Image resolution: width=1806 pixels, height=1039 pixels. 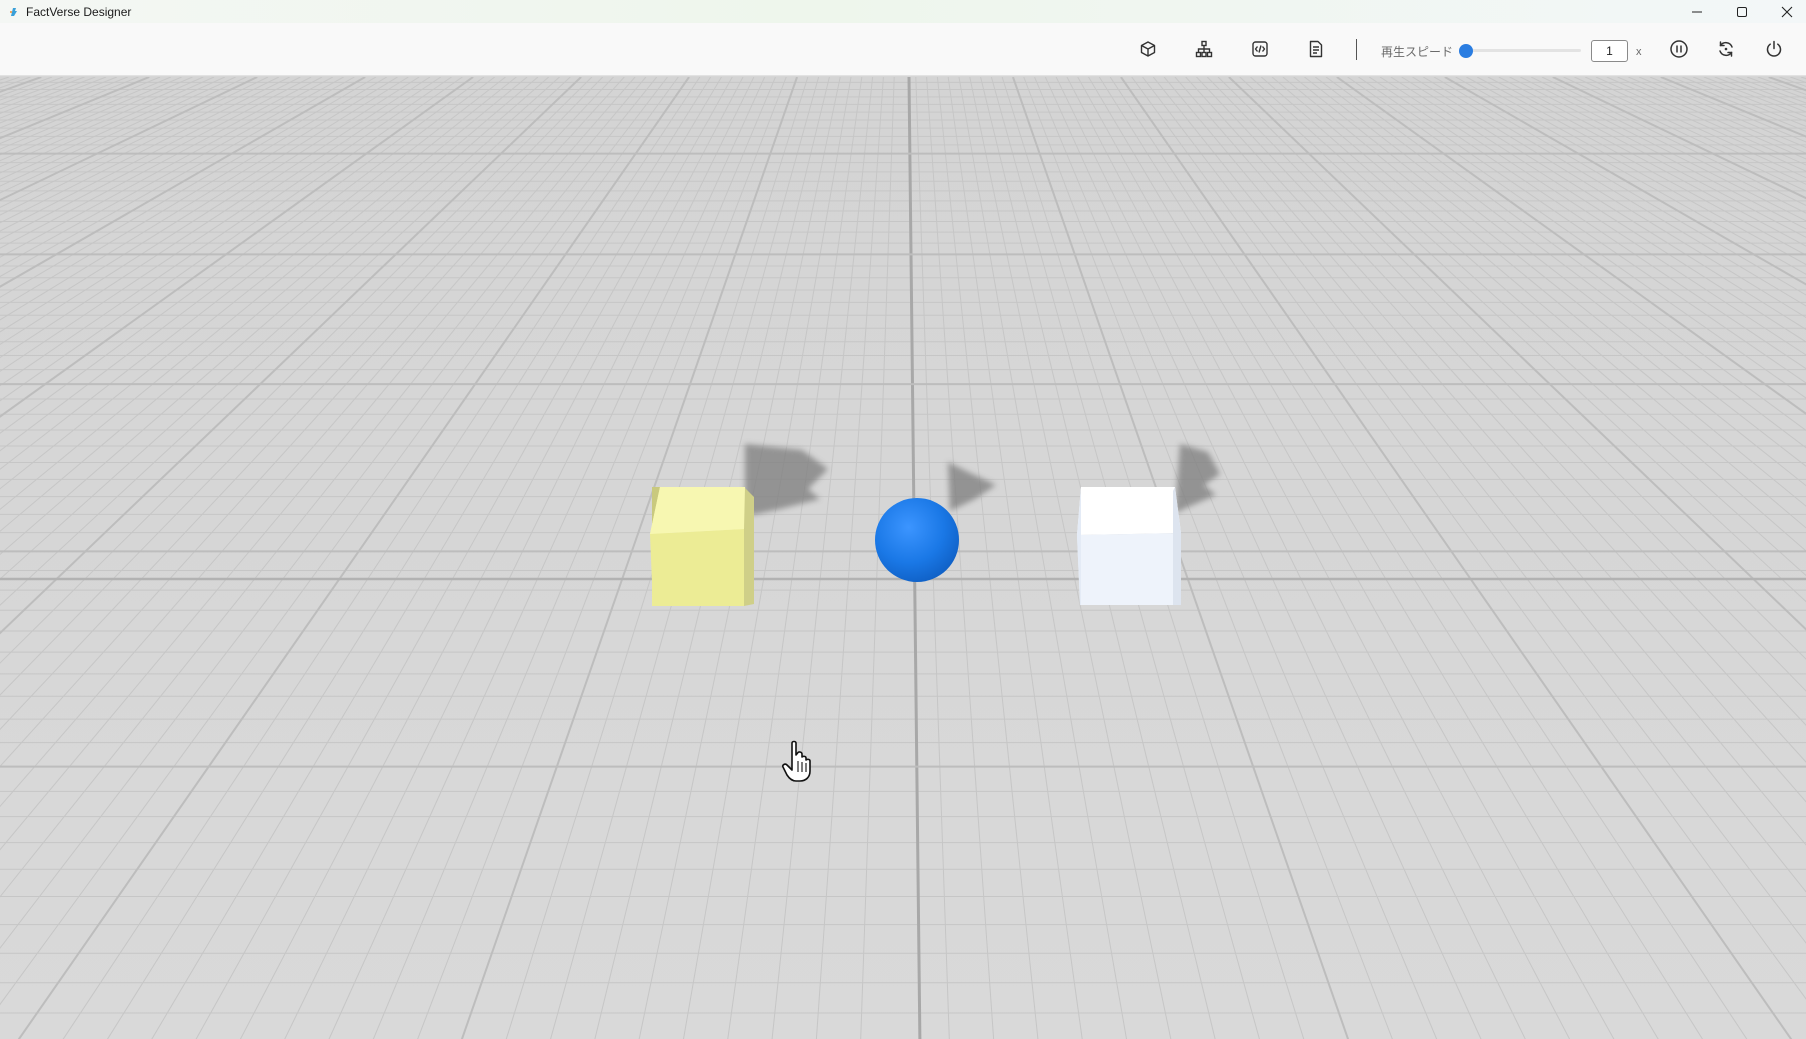 I want to click on power-button, so click(x=1774, y=49).